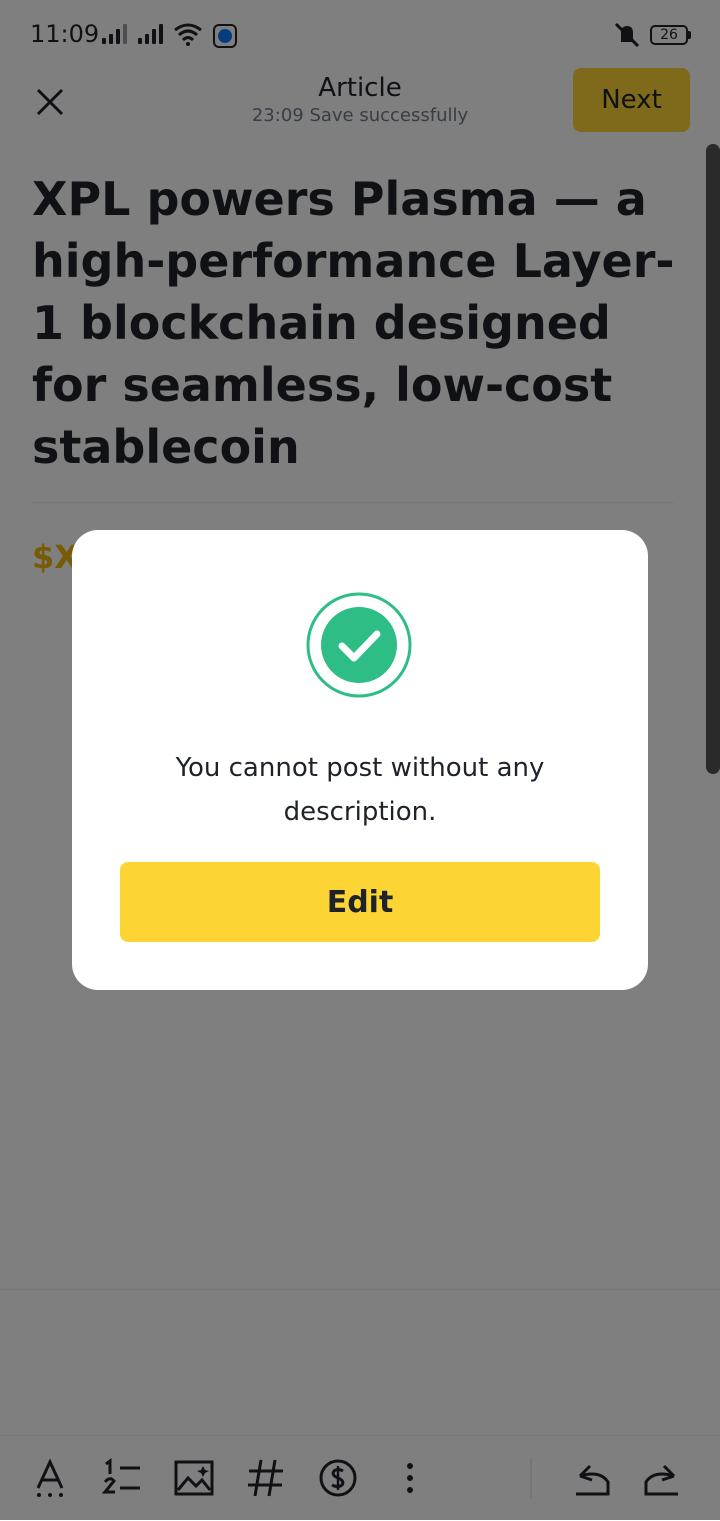 The width and height of the screenshot is (720, 1521). I want to click on edit-button: Edit, so click(360, 902).